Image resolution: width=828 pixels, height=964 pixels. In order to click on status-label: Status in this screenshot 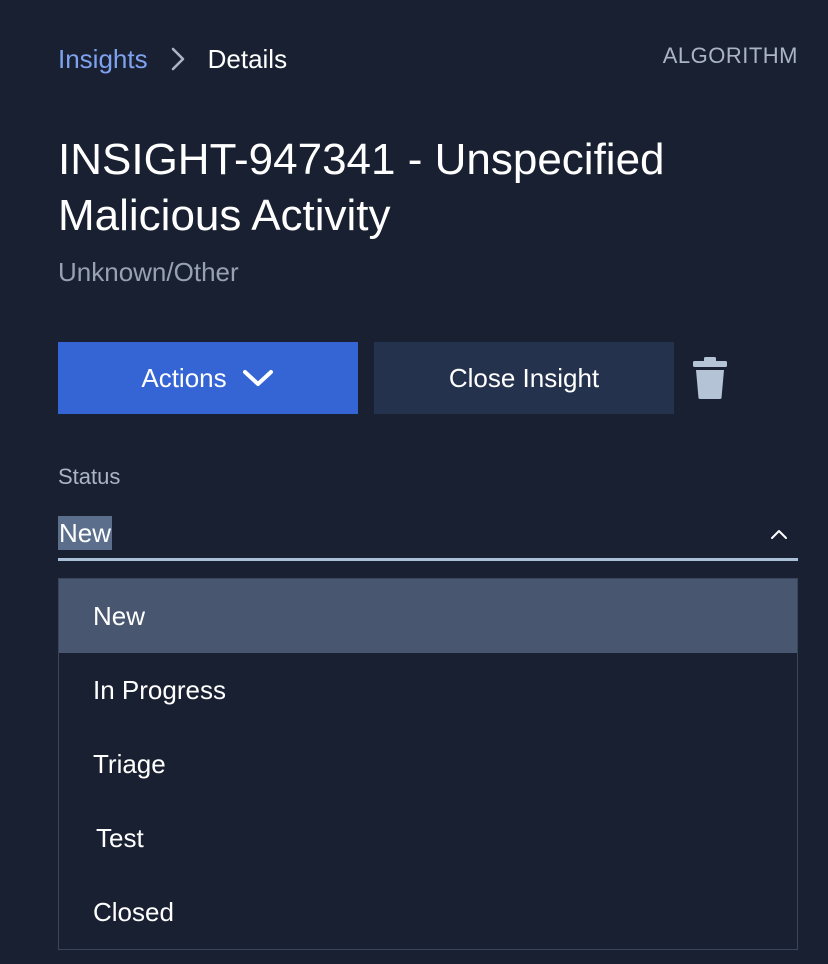, I will do `click(89, 476)`.